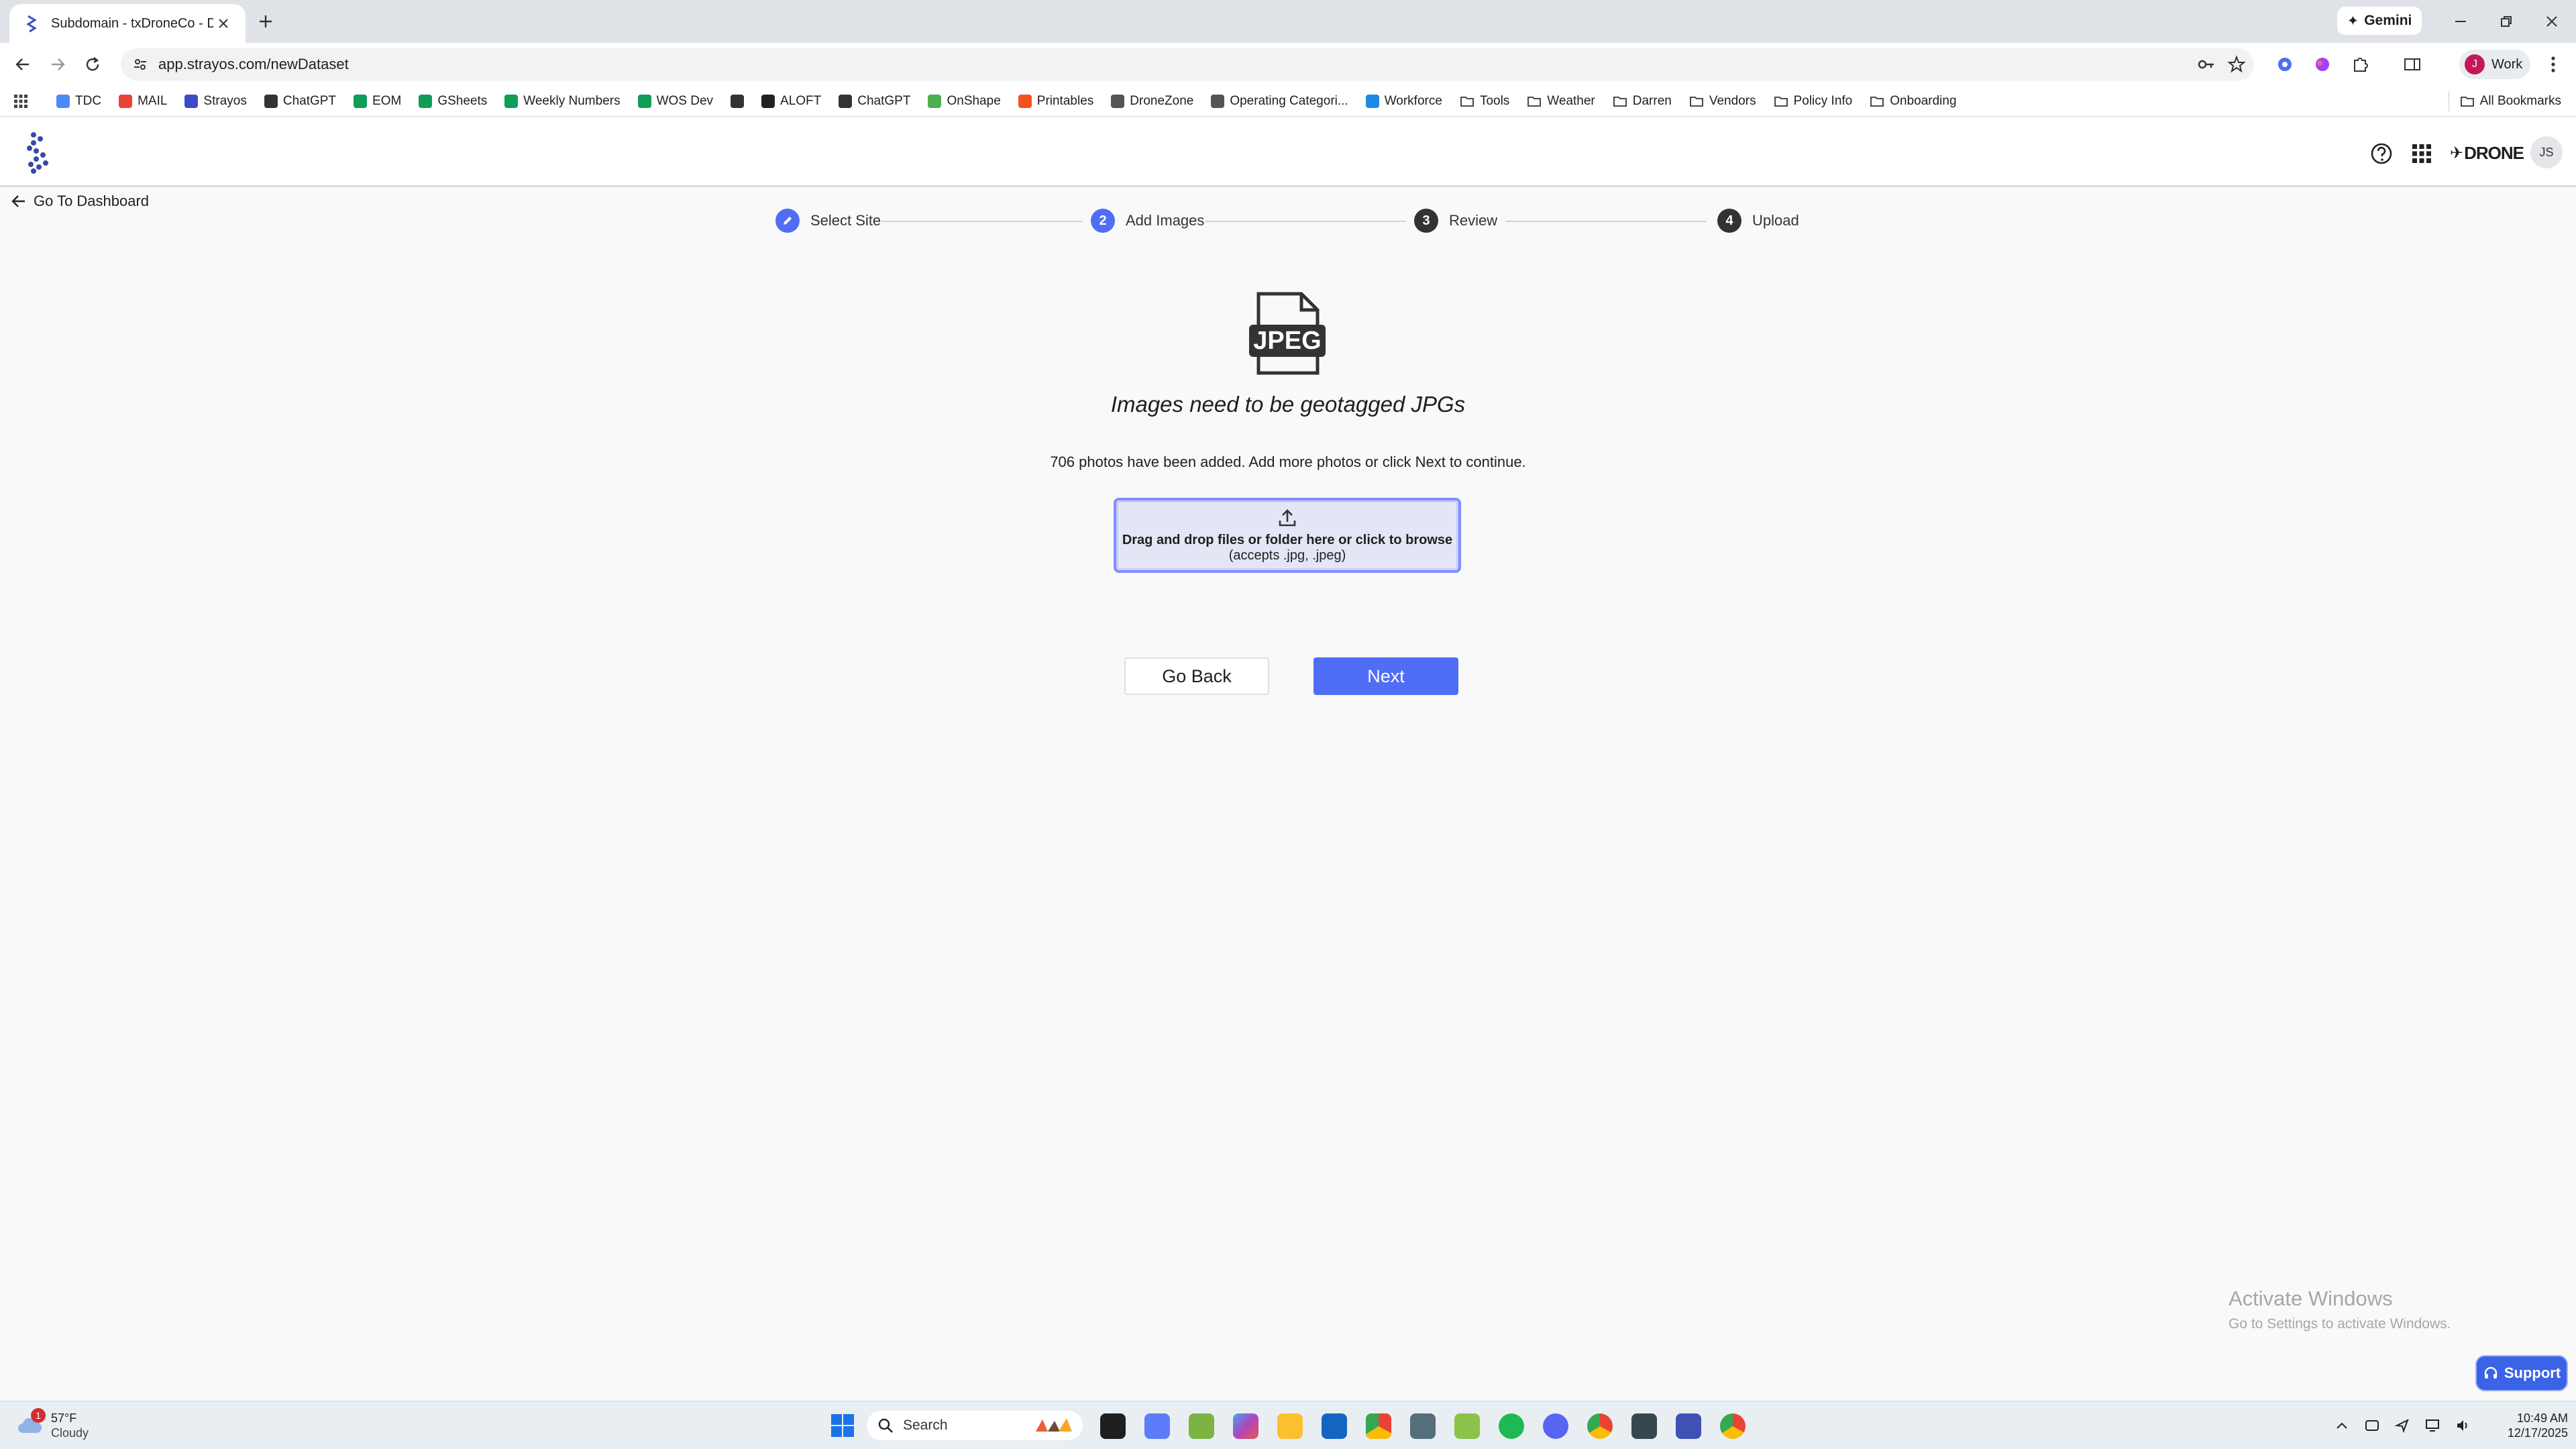 This screenshot has height=1449, width=2576. I want to click on stepper-connector, so click(1606, 221).